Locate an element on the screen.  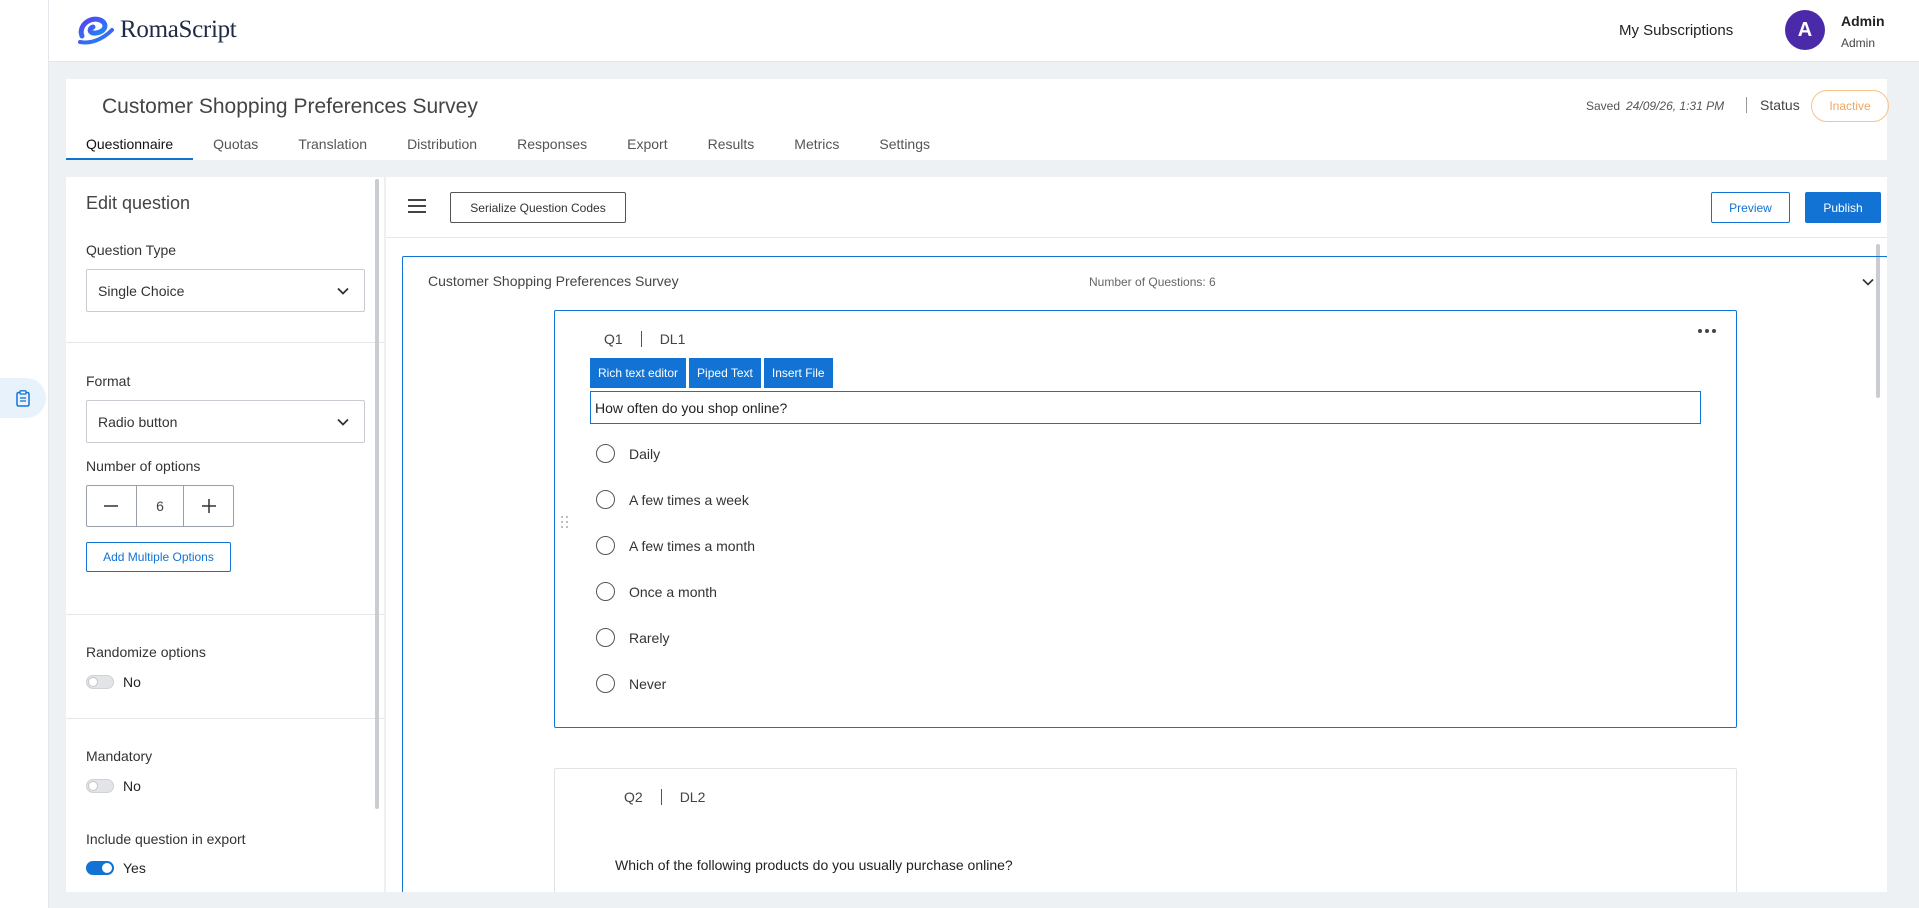
user-avatar: A is located at coordinates (1805, 30).